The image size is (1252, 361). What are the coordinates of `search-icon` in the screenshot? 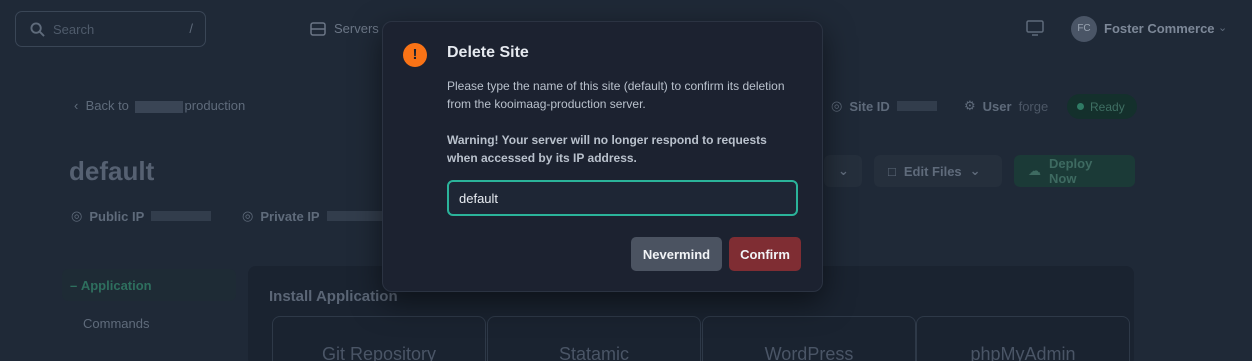 It's located at (37, 29).